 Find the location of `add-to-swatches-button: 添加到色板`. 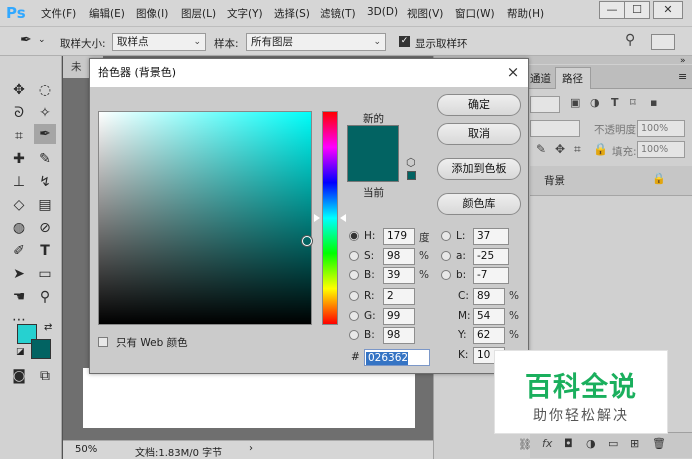

add-to-swatches-button: 添加到色板 is located at coordinates (479, 169).